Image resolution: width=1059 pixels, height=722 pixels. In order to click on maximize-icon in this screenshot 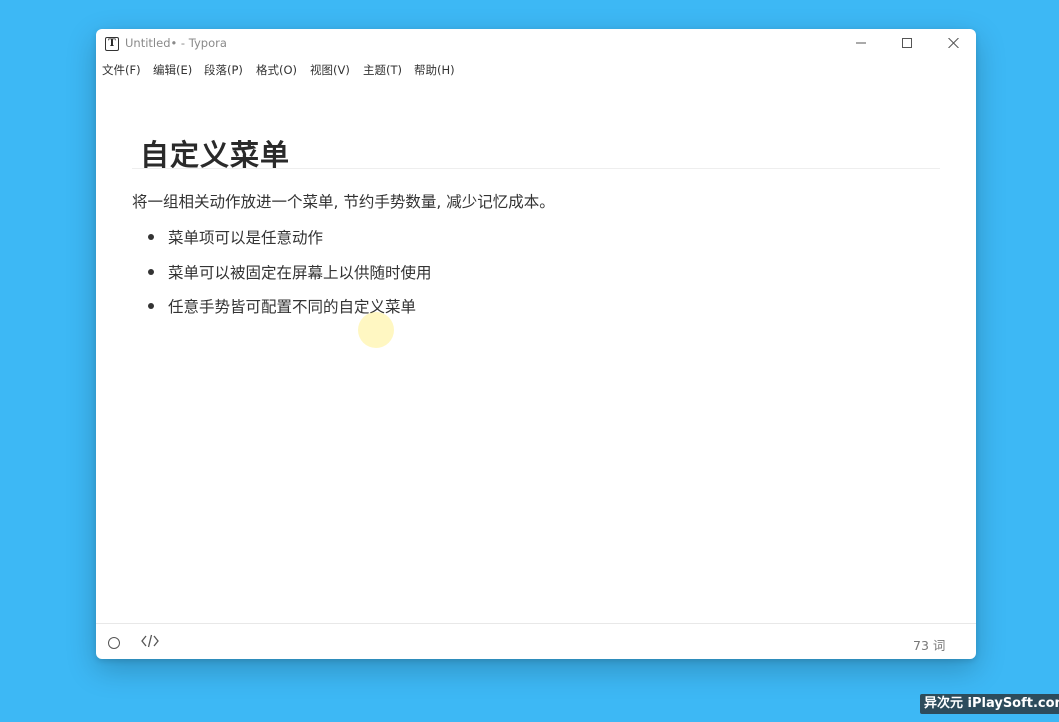, I will do `click(907, 43)`.